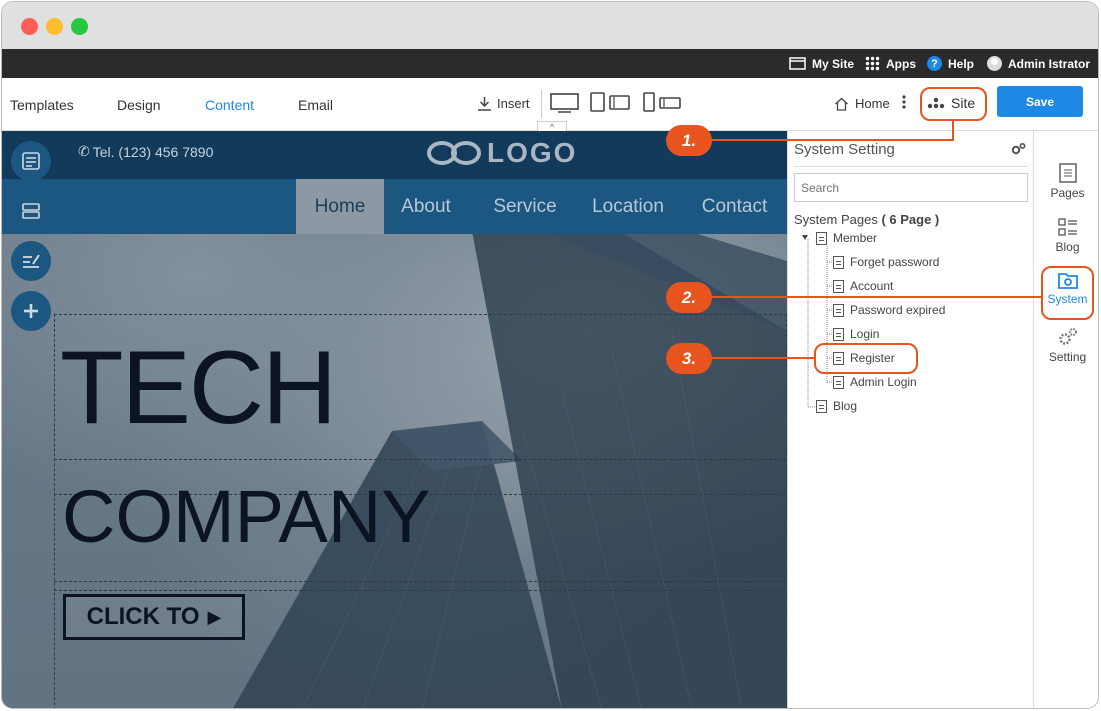 The height and width of the screenshot is (711, 1101). I want to click on tree-label: Member, so click(855, 238).